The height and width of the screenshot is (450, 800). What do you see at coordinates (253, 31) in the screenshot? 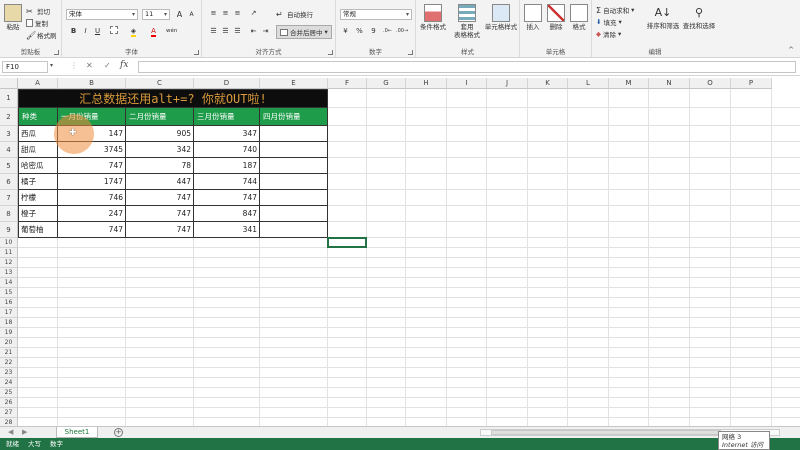
I see `decrease-indent-icon: ⇤` at bounding box center [253, 31].